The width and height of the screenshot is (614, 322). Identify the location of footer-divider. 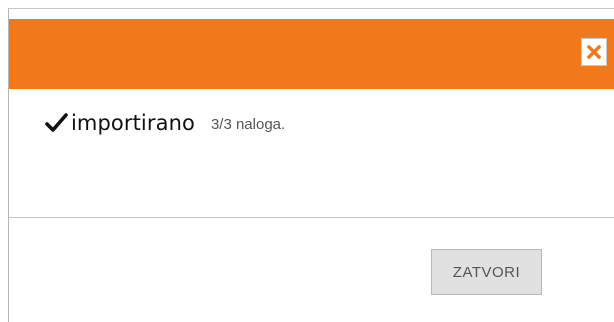
(311, 217).